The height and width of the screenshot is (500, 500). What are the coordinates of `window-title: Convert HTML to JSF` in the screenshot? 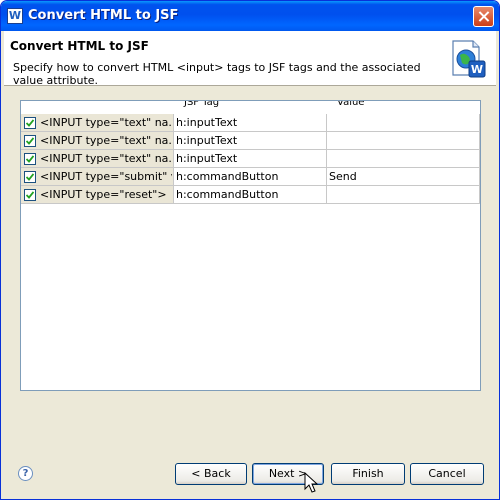 It's located at (103, 15).